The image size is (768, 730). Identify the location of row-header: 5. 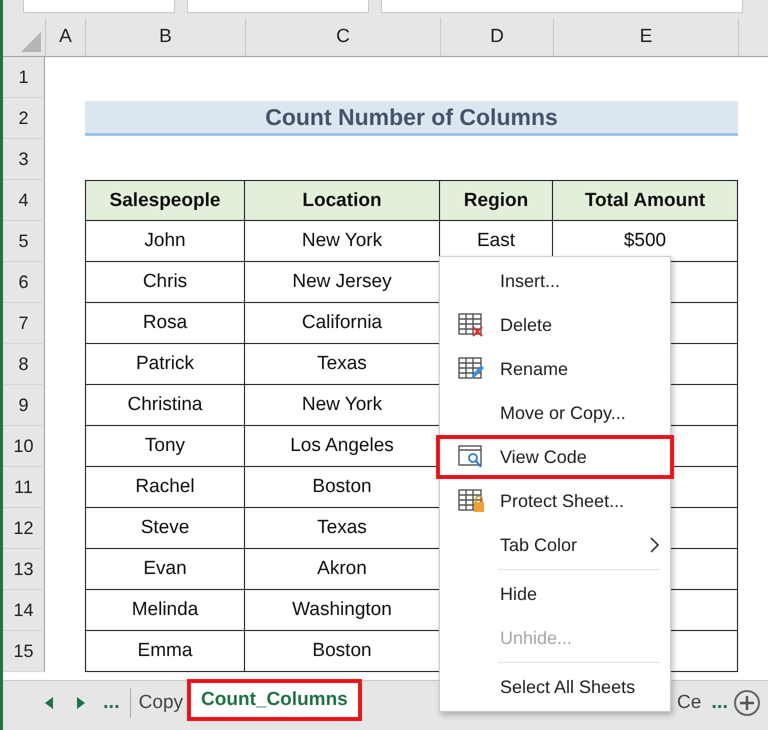
(24, 241).